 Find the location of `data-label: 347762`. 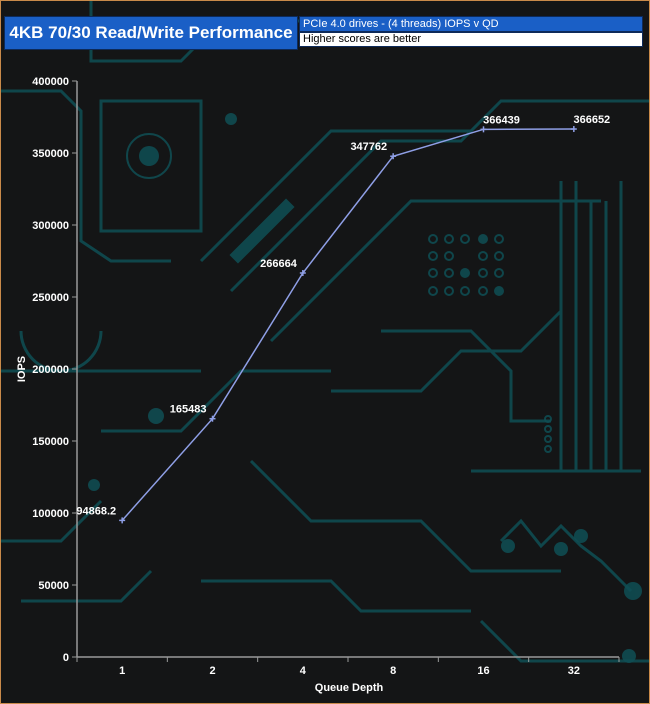

data-label: 347762 is located at coordinates (368, 147).